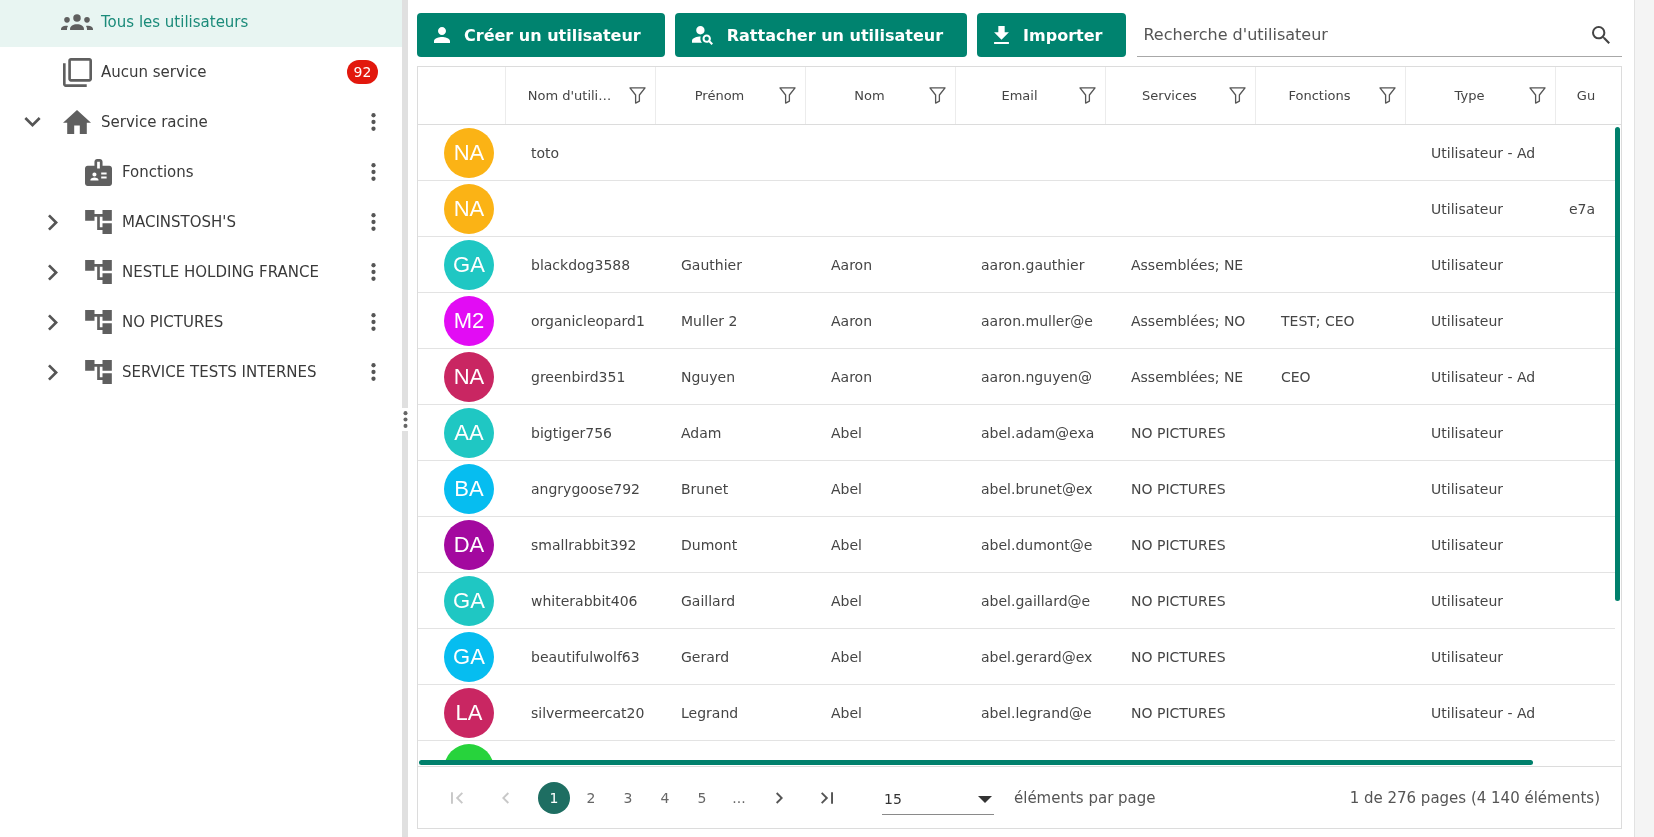 Image resolution: width=1654 pixels, height=837 pixels. I want to click on user-avatar: BA, so click(469, 488).